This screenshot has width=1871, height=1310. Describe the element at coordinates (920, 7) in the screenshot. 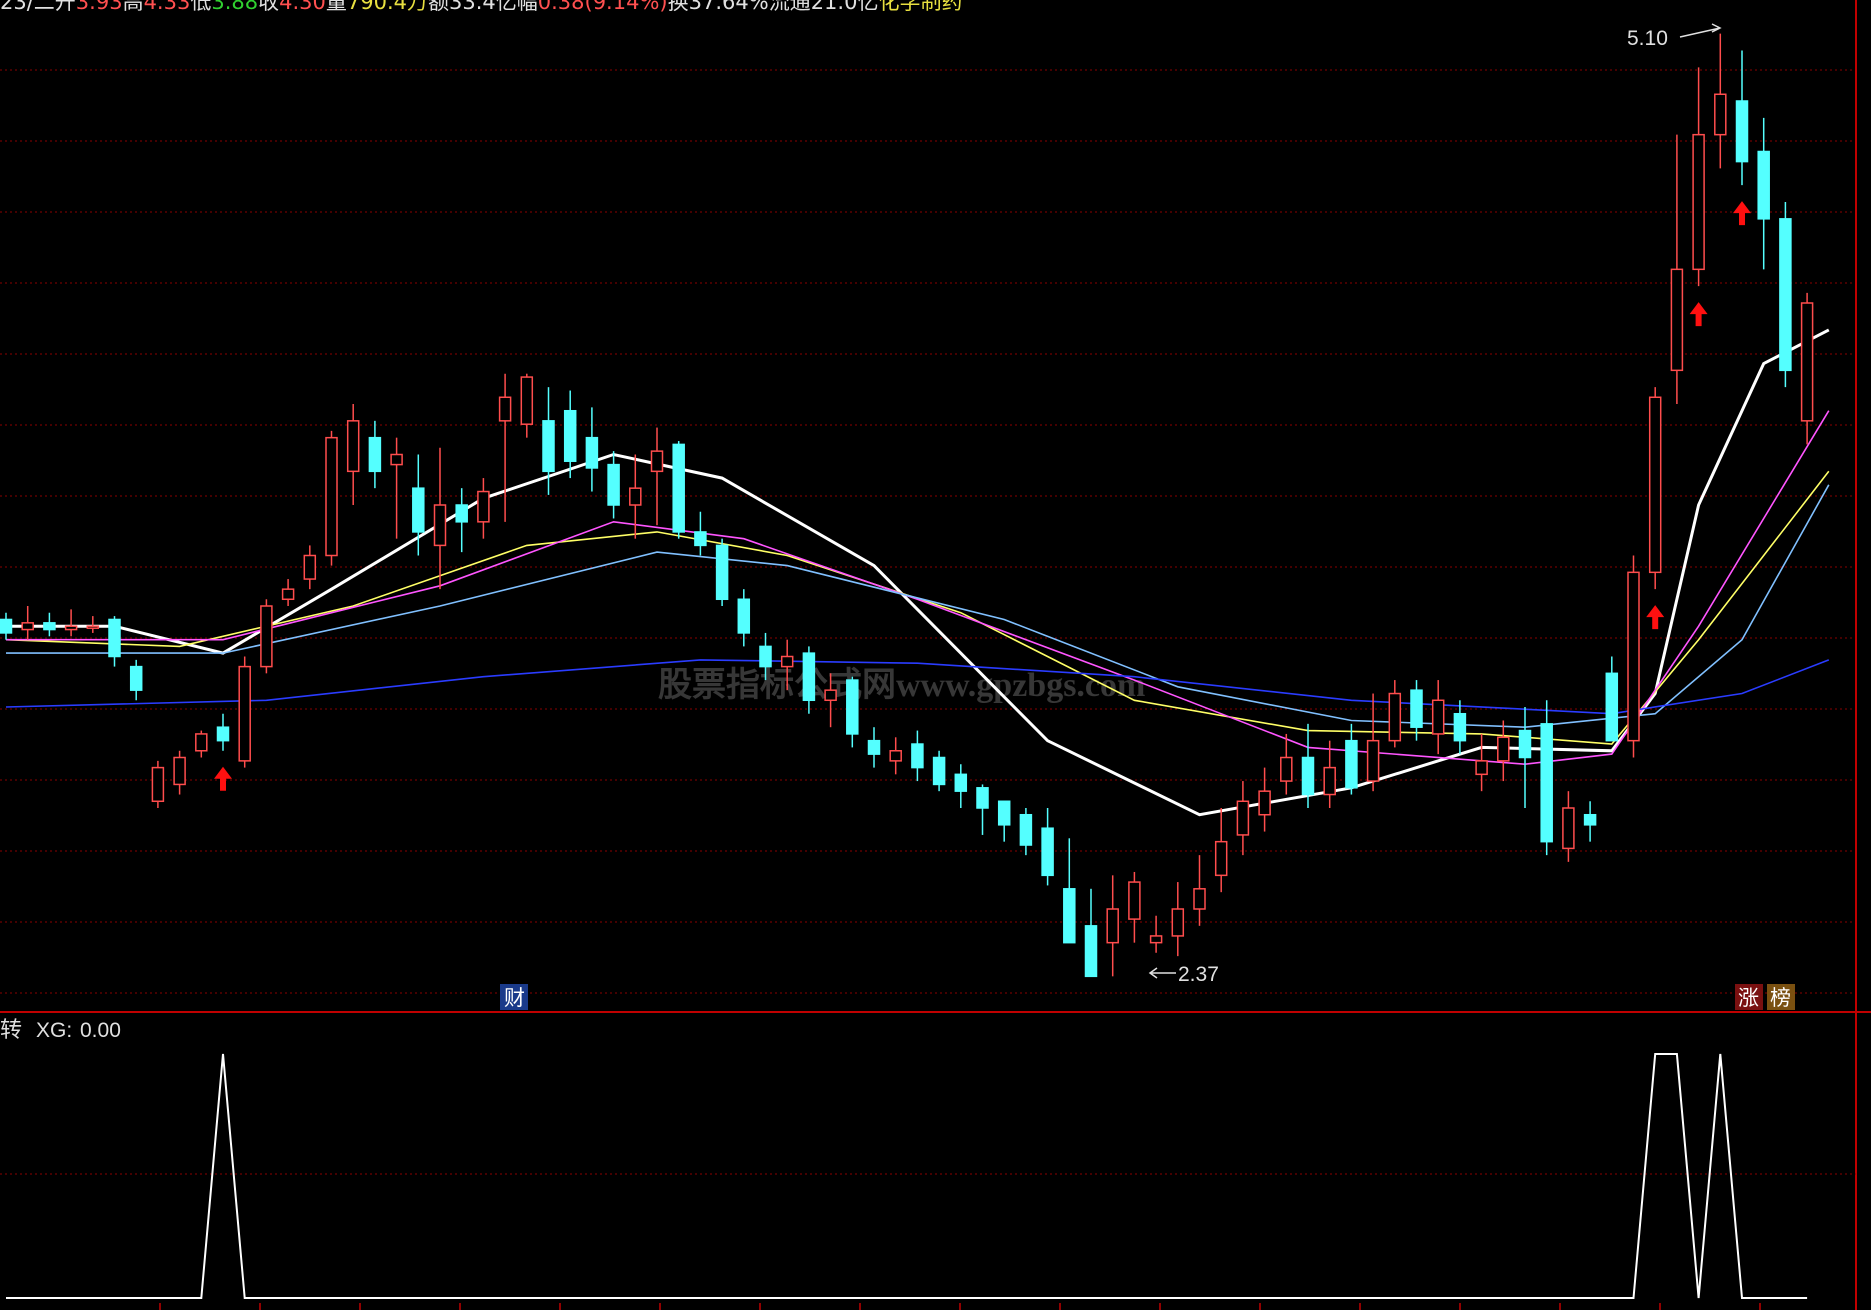

I see `header-field: 化学制药` at that location.